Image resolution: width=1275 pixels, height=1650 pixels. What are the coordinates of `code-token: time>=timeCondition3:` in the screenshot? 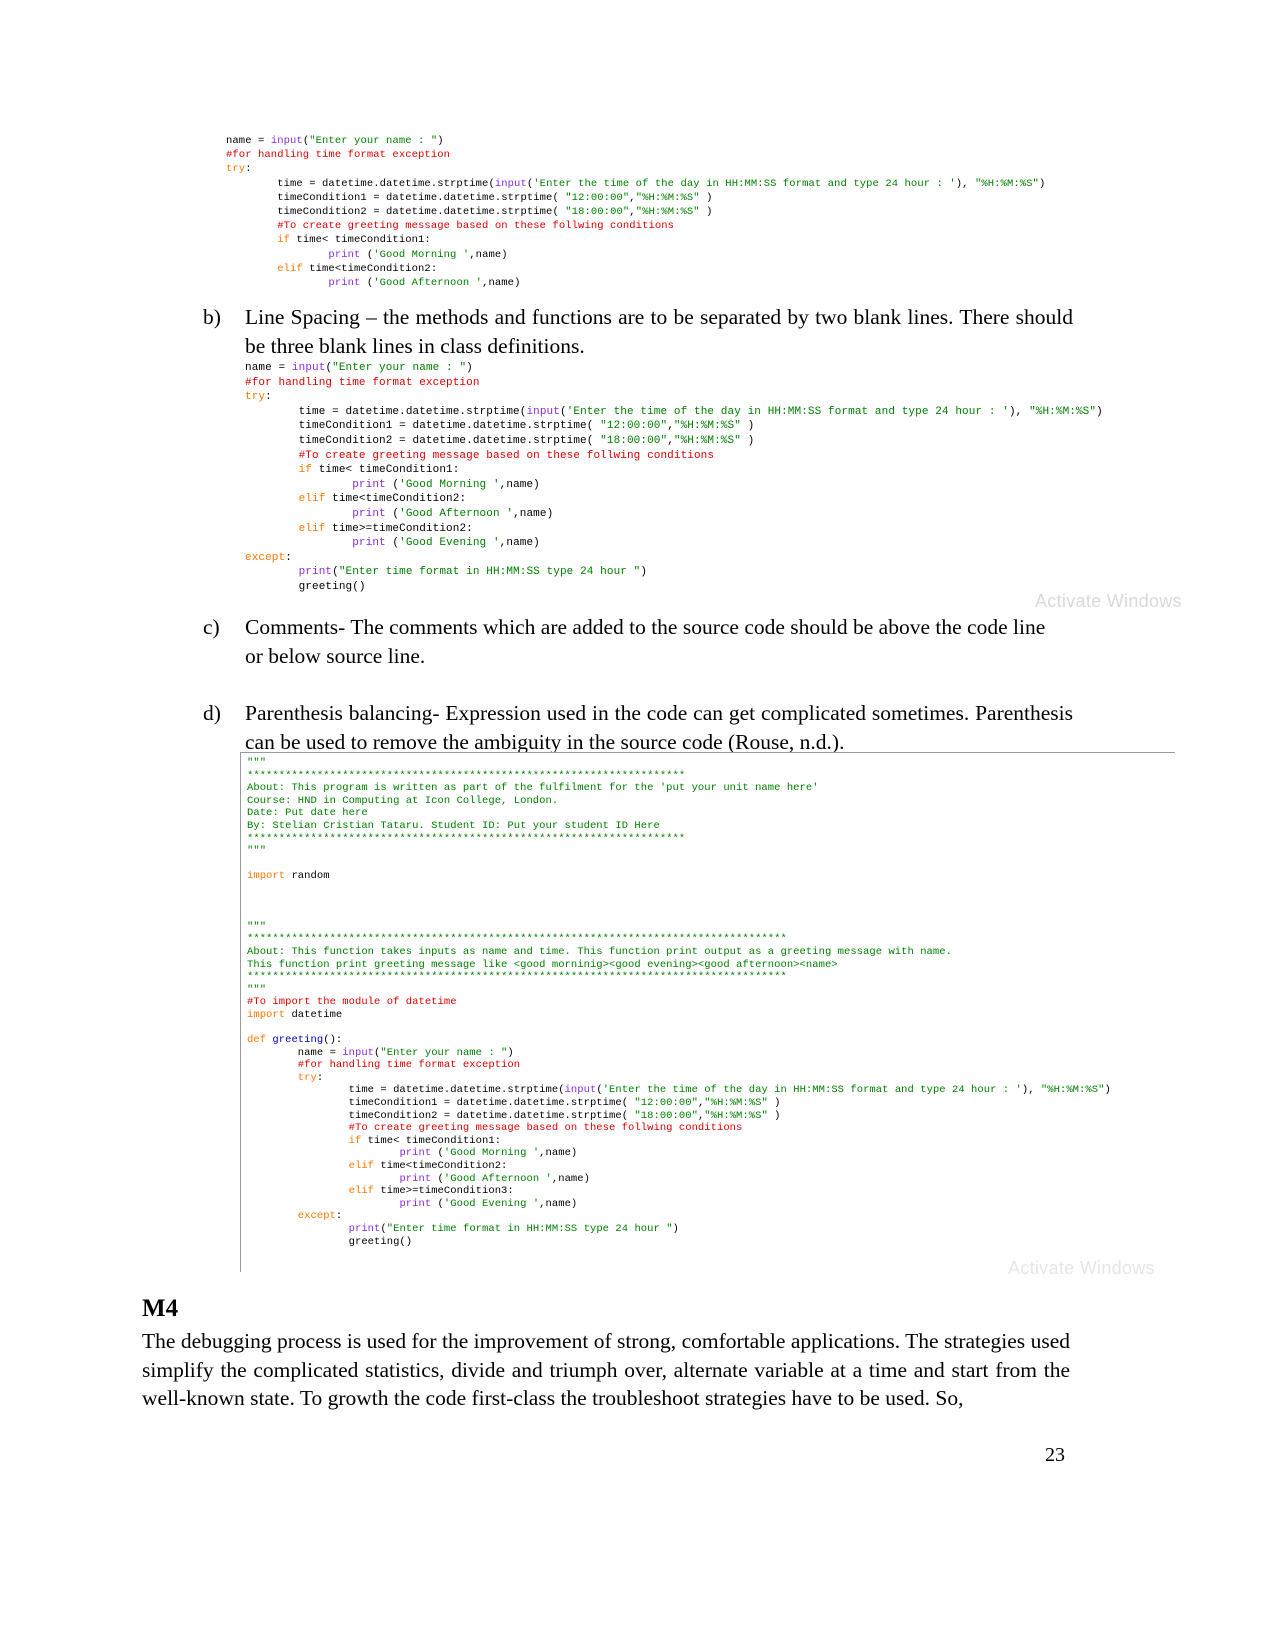 It's located at (444, 1191).